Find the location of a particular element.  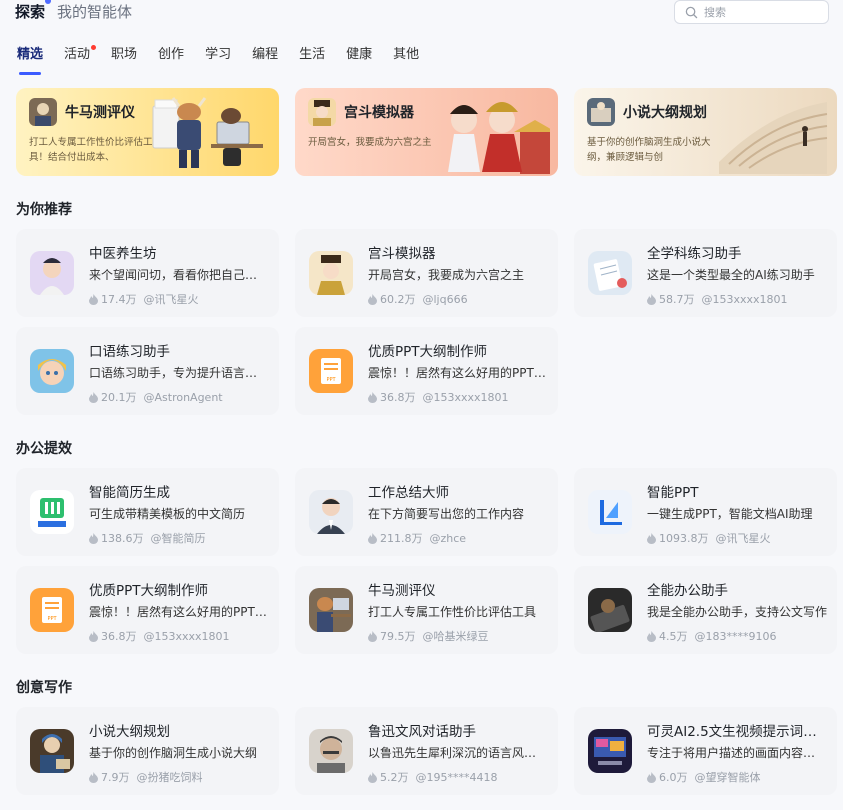

view-count: 7.9万 is located at coordinates (115, 777).